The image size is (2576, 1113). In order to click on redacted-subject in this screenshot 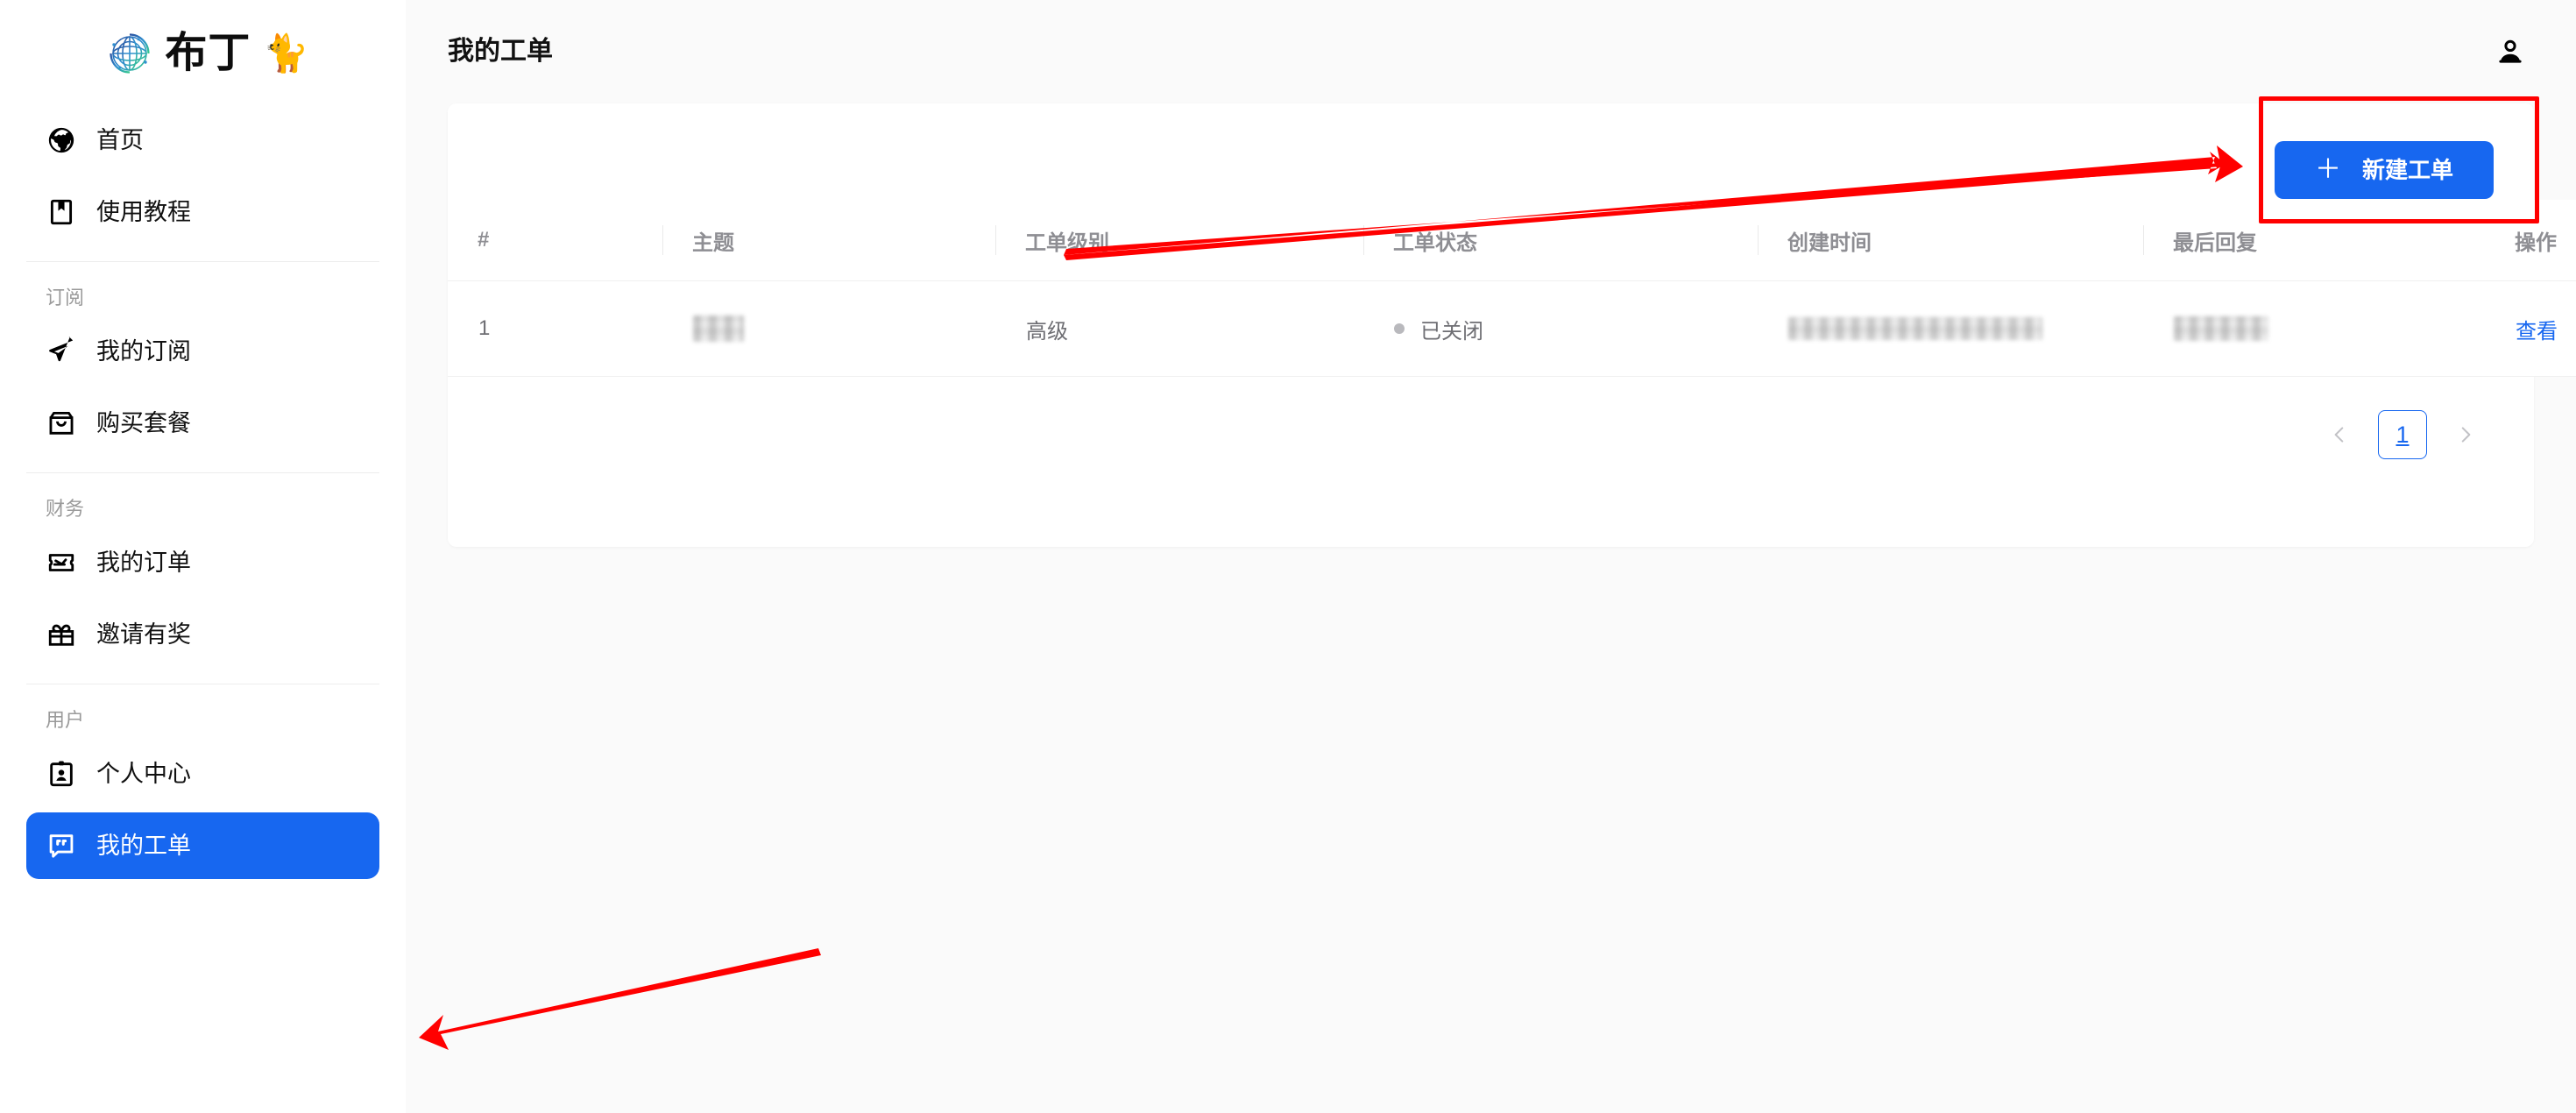, I will do `click(718, 328)`.